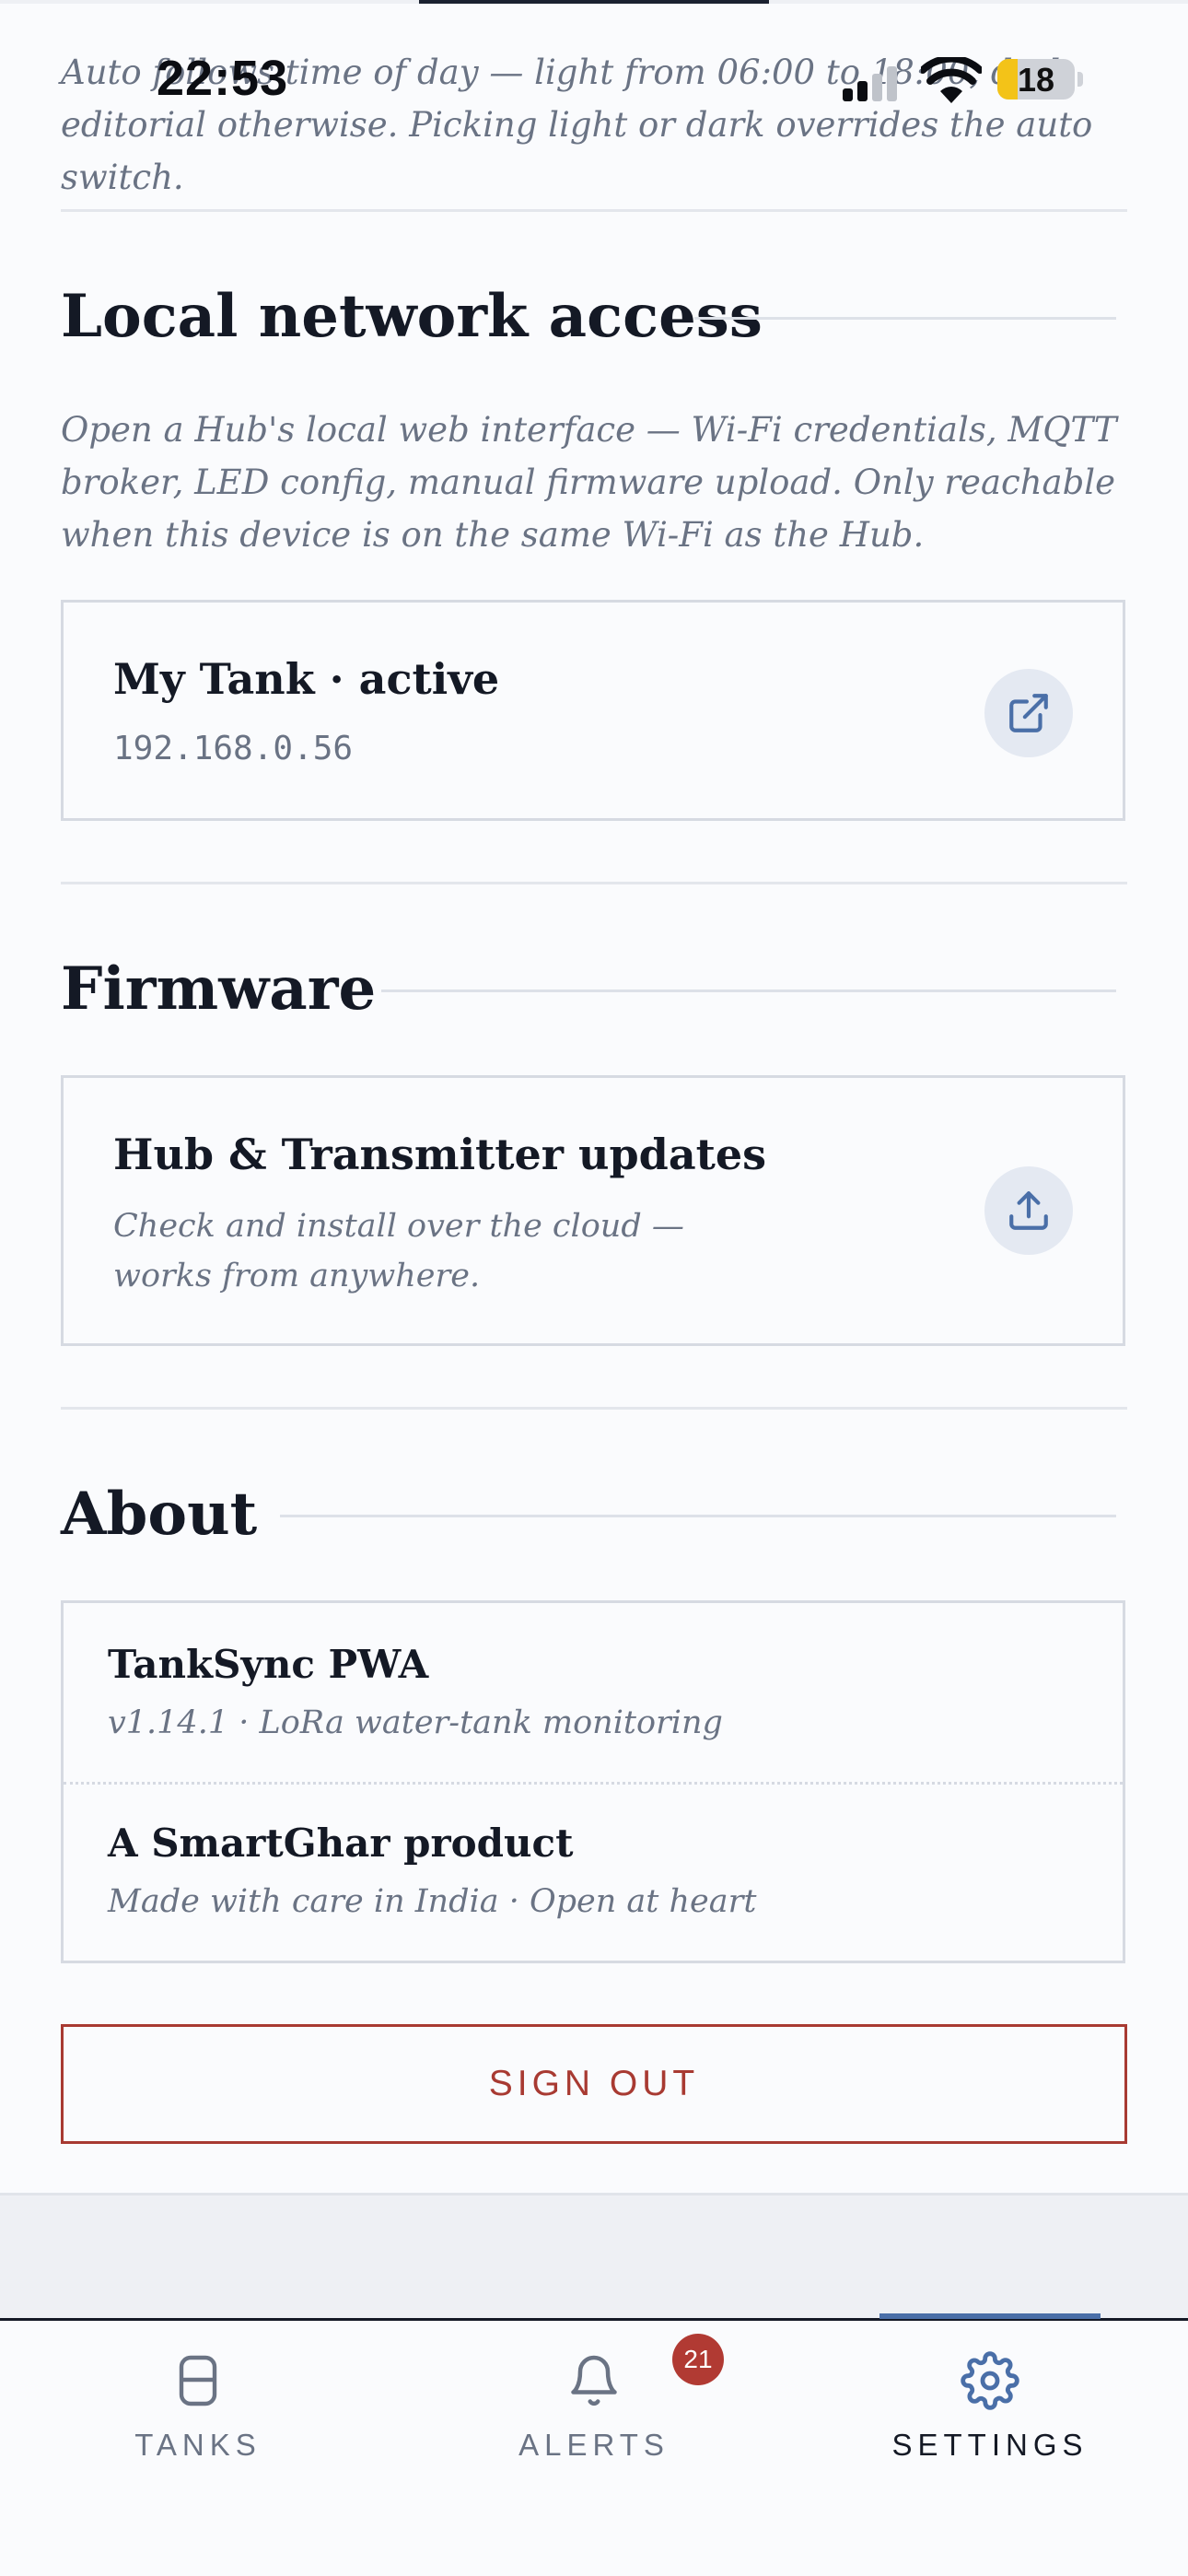 The image size is (1188, 2576). What do you see at coordinates (990, 2380) in the screenshot?
I see `gear-icon` at bounding box center [990, 2380].